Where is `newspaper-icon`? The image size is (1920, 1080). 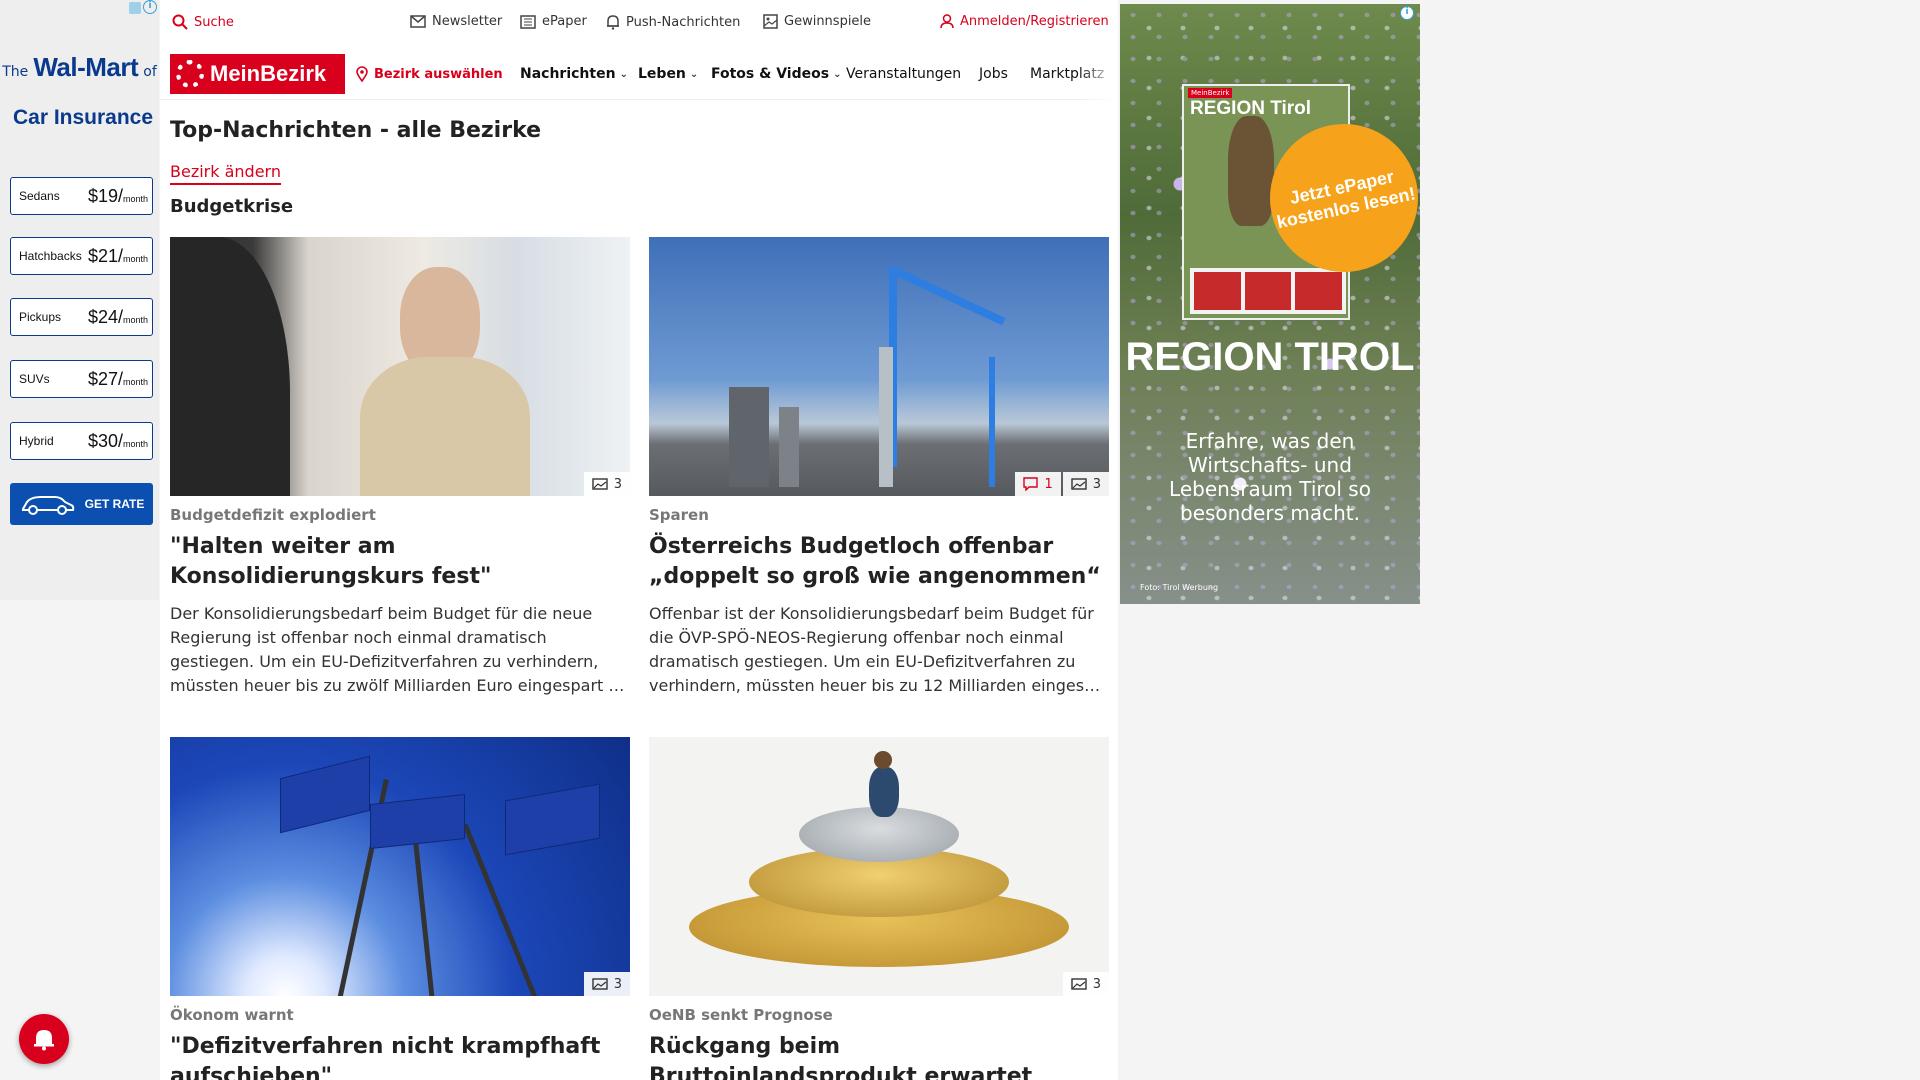
newspaper-icon is located at coordinates (528, 21).